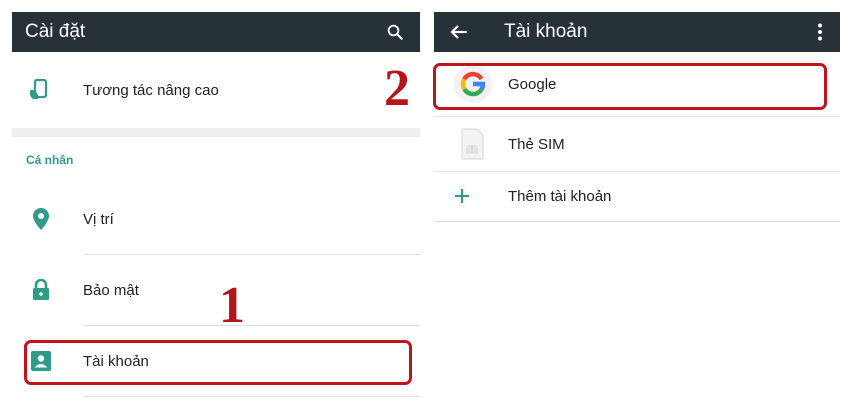 This screenshot has width=850, height=417. Describe the element at coordinates (50, 160) in the screenshot. I see `section-header-personal: Cá nhân` at that location.